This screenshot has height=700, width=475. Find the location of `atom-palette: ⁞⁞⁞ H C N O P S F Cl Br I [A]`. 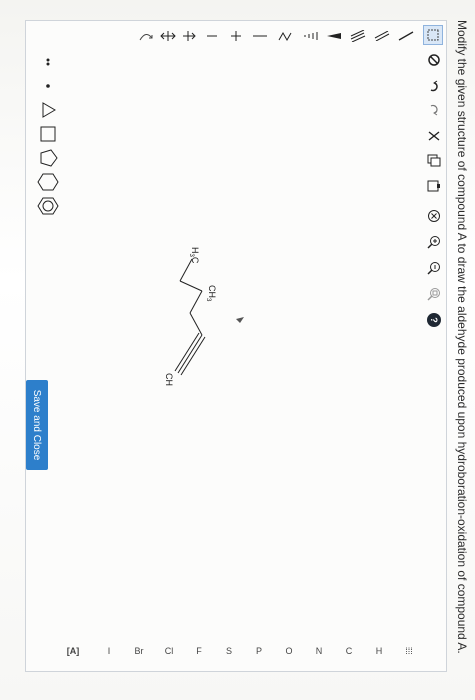

atom-palette: ⁞⁞⁞ H C N O P S F Cl Br I [A] is located at coordinates (227, 651).